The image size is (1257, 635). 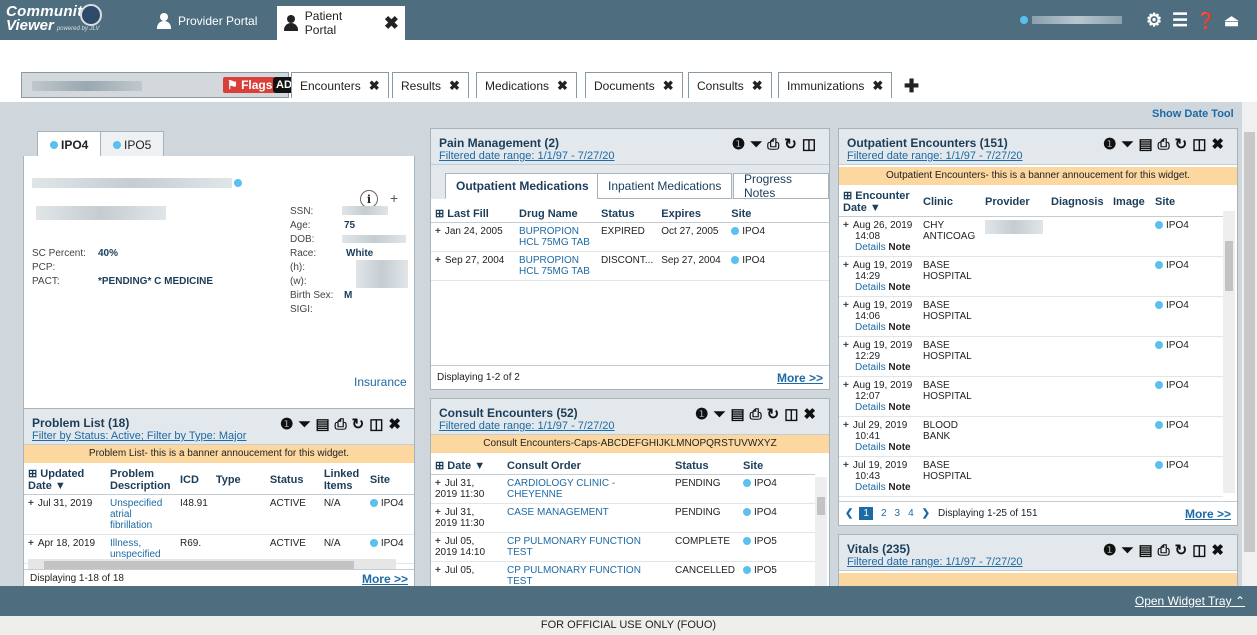 I want to click on tab-provider-portal: Provider Portal, so click(x=206, y=21).